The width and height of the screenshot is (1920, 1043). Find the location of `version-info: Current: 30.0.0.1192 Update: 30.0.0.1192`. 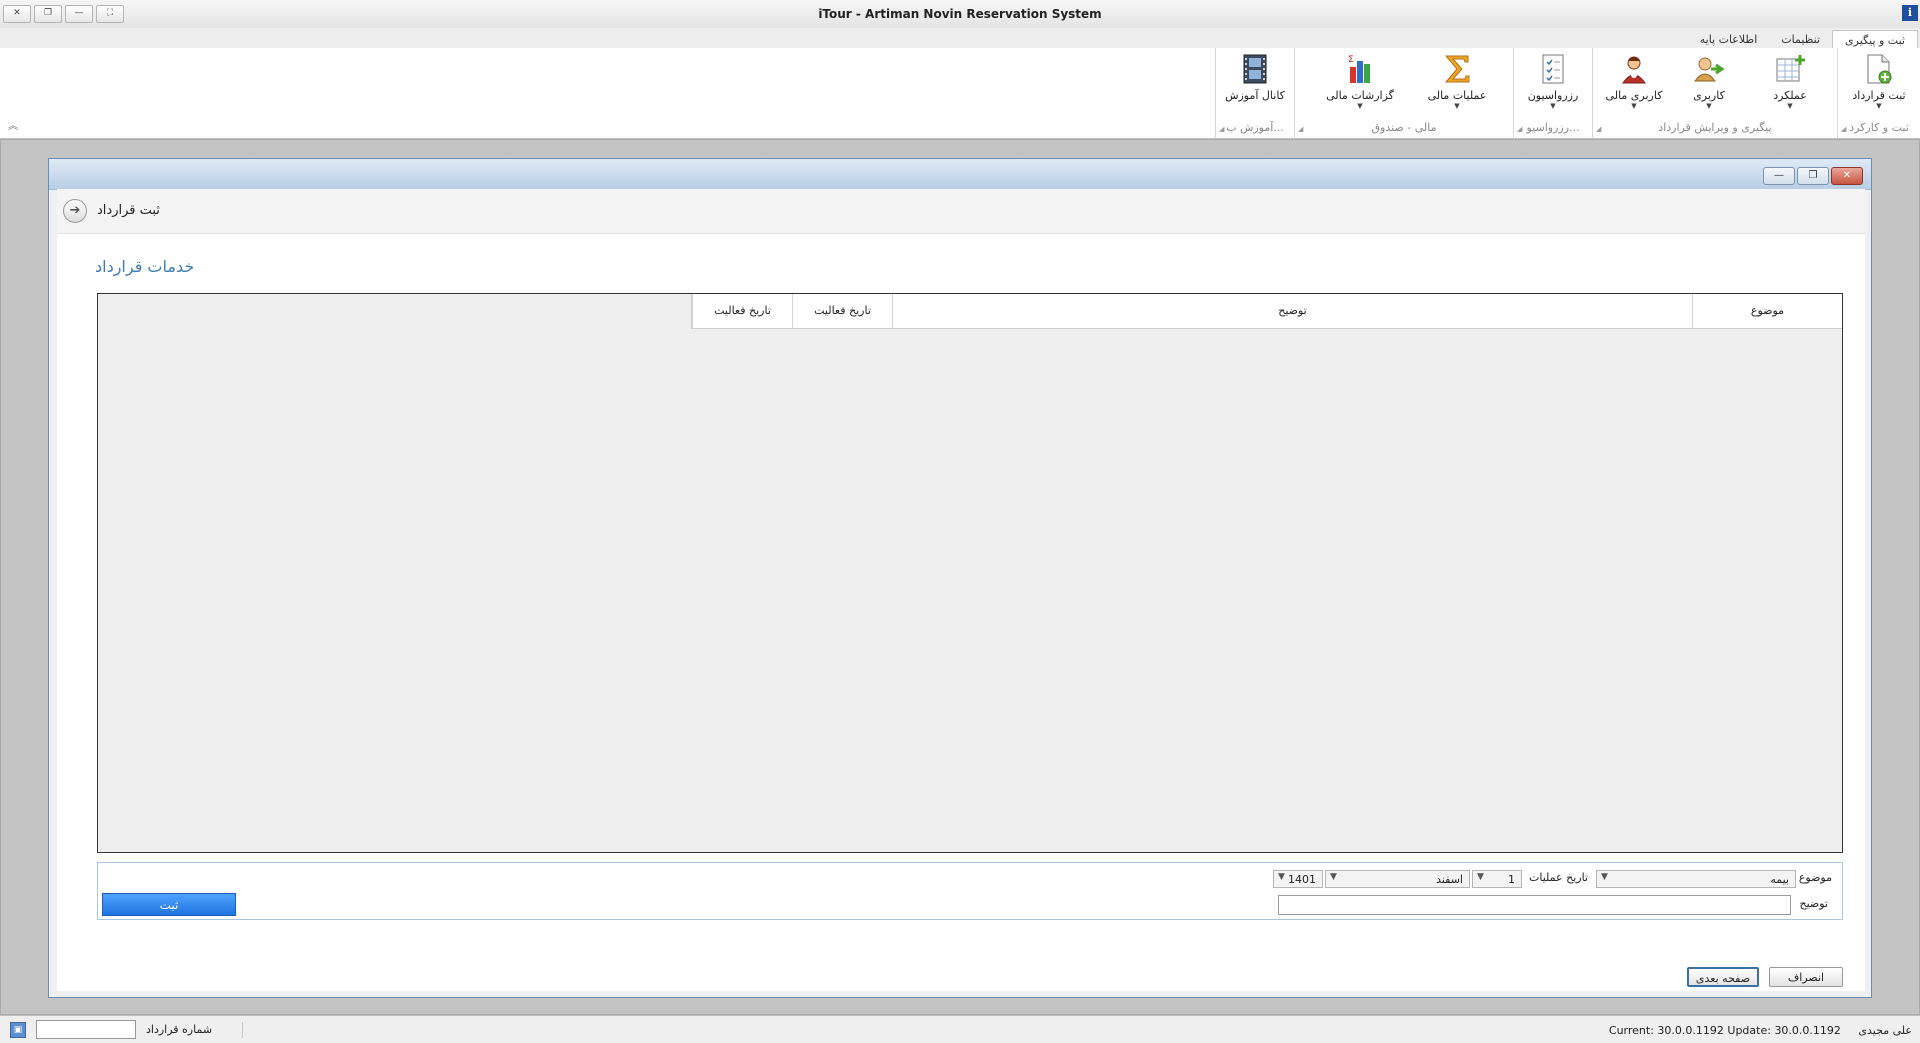

version-info: Current: 30.0.0.1192 Update: 30.0.0.1192 is located at coordinates (1724, 1030).